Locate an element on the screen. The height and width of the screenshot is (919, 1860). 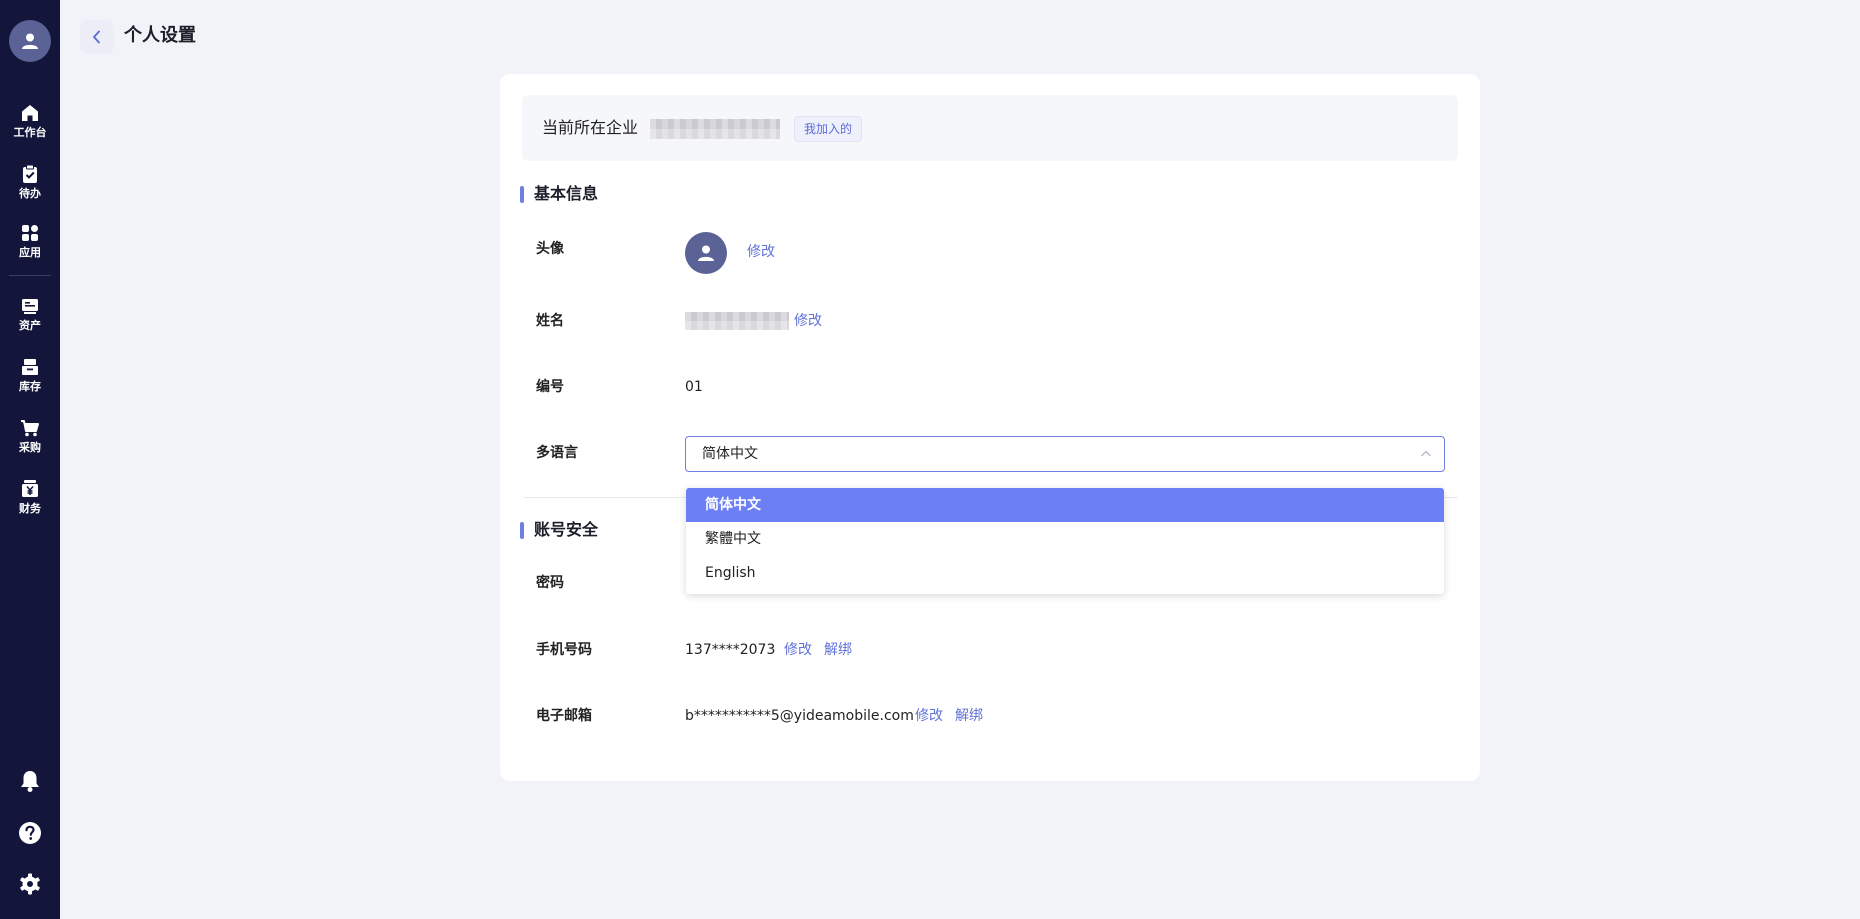
sidebar-item-assets: 资产 is located at coordinates (30, 321).